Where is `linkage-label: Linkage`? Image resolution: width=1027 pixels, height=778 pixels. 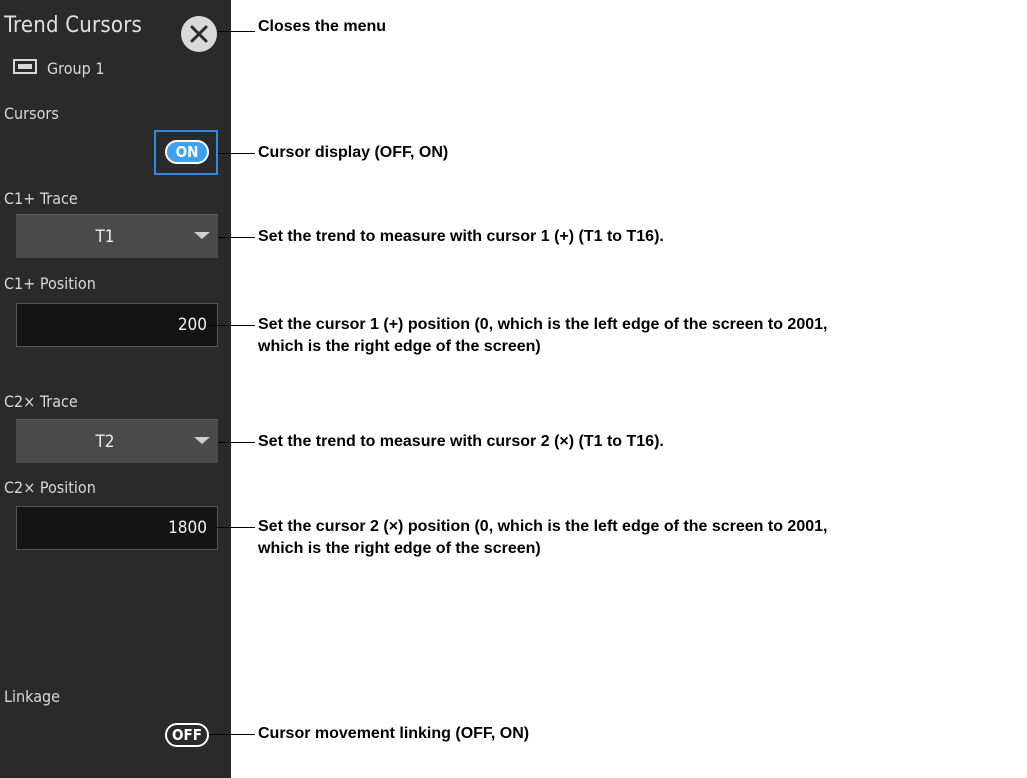 linkage-label: Linkage is located at coordinates (32, 696).